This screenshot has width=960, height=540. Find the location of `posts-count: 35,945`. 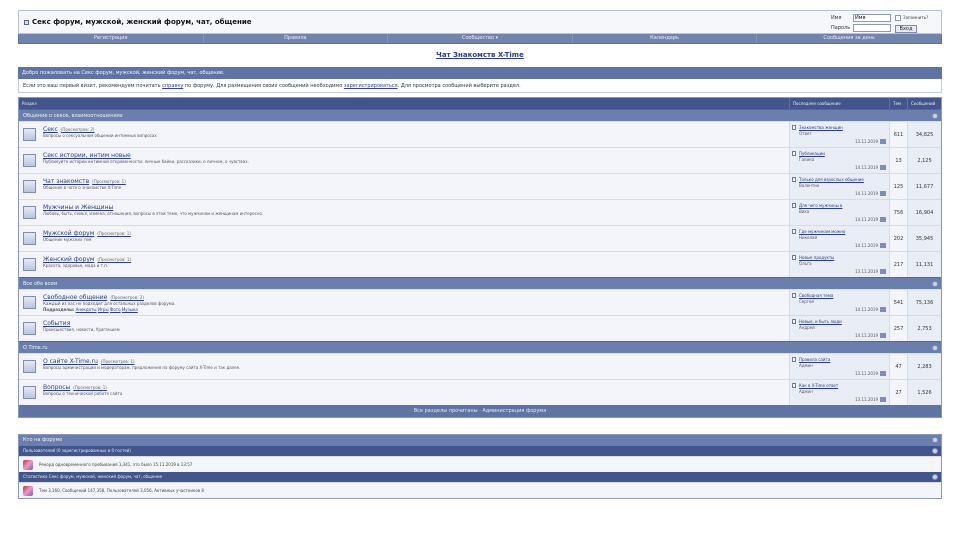

posts-count: 35,945 is located at coordinates (924, 238).